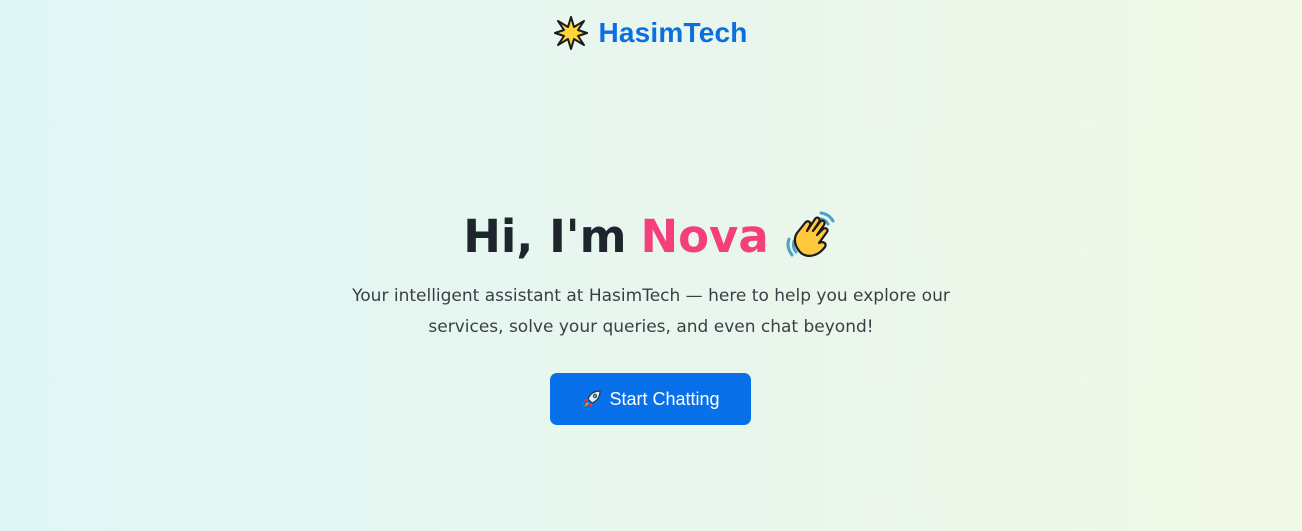 This screenshot has width=1302, height=531. I want to click on hero-title: Hi, I'm Nova, so click(651, 237).